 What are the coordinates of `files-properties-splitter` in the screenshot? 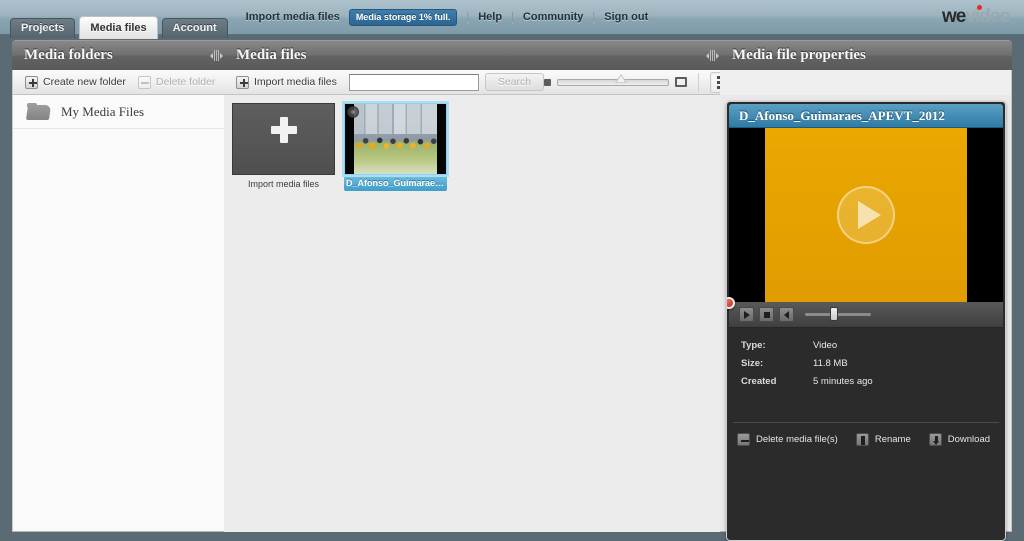 It's located at (712, 56).